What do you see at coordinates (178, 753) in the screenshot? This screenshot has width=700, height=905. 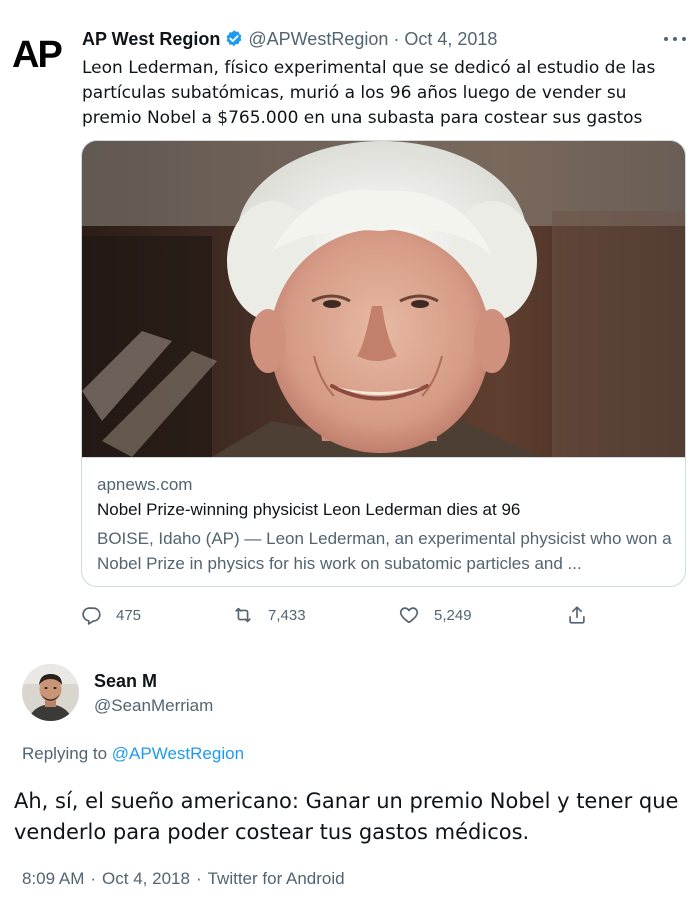 I see `replying-to-link: @APWestRegion` at bounding box center [178, 753].